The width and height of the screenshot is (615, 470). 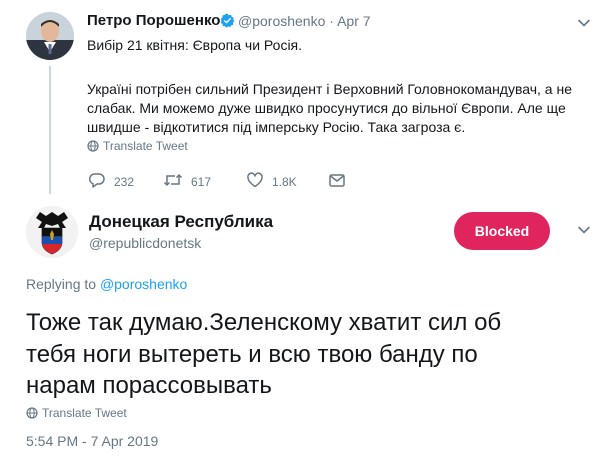 I want to click on parent-handle: @poroshenko, so click(x=281, y=21).